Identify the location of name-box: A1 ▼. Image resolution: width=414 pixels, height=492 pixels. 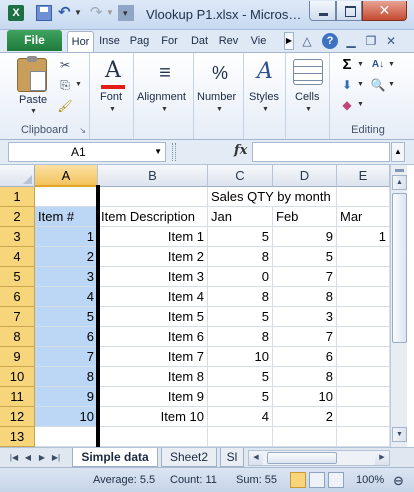
(87, 152).